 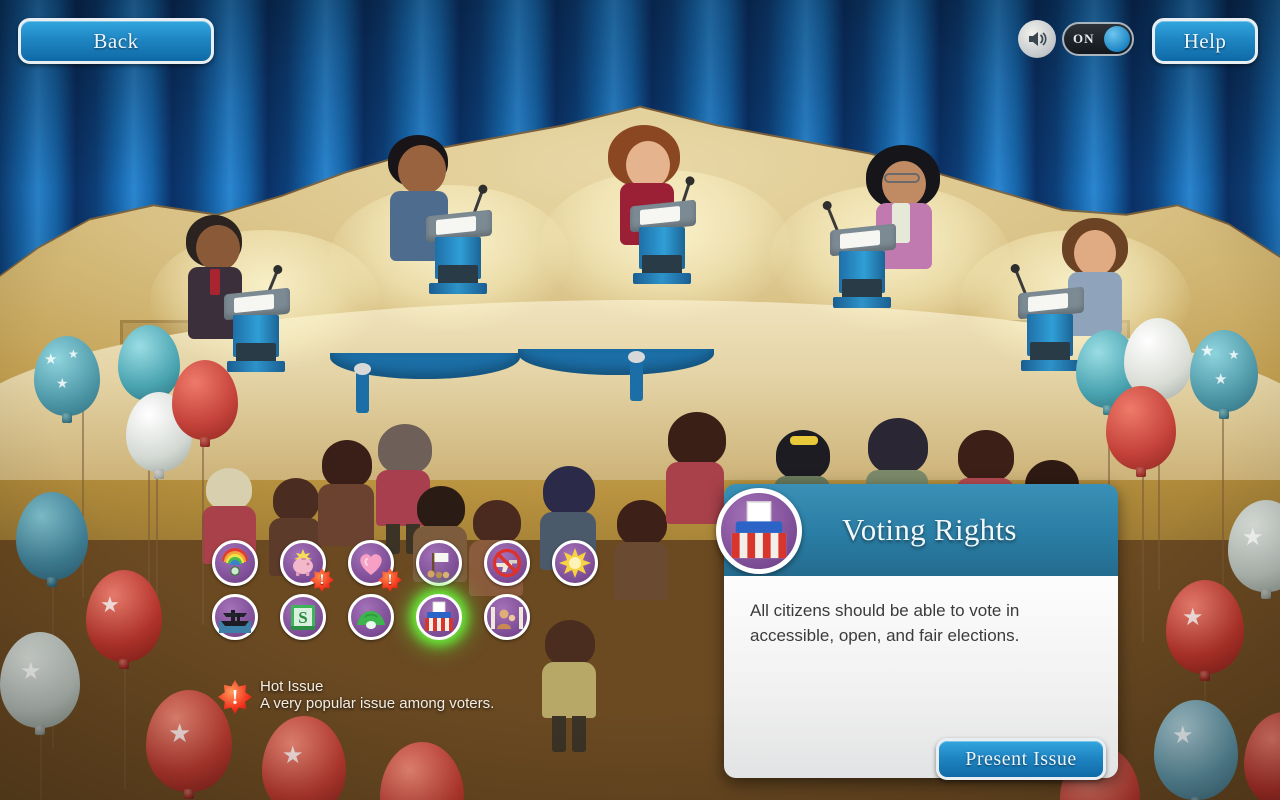 I want to click on candidate-glasses, so click(x=902, y=178).